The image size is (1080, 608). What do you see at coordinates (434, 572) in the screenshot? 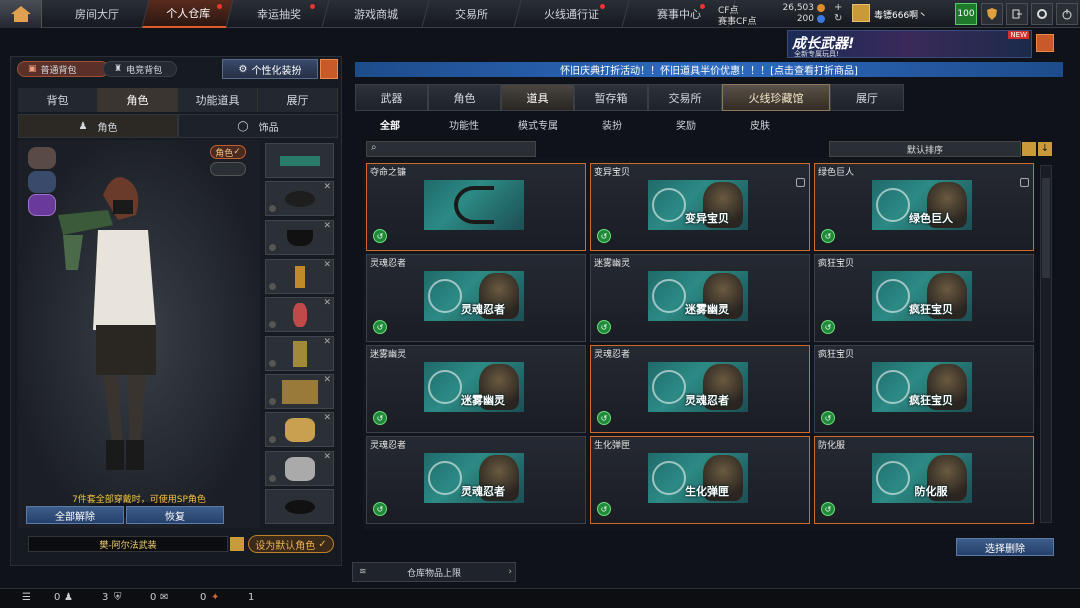
I see `storage-limit: ≋ 仓库物品上限 ›` at bounding box center [434, 572].